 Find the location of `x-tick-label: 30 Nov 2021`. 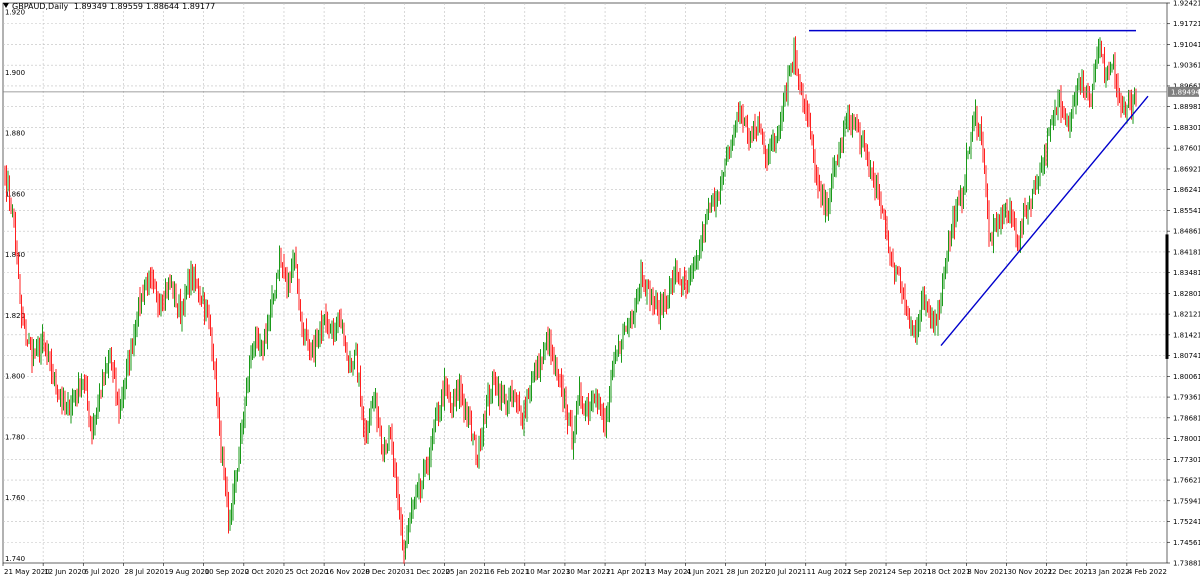

x-tick-label: 30 Nov 2021 is located at coordinates (1029, 572).